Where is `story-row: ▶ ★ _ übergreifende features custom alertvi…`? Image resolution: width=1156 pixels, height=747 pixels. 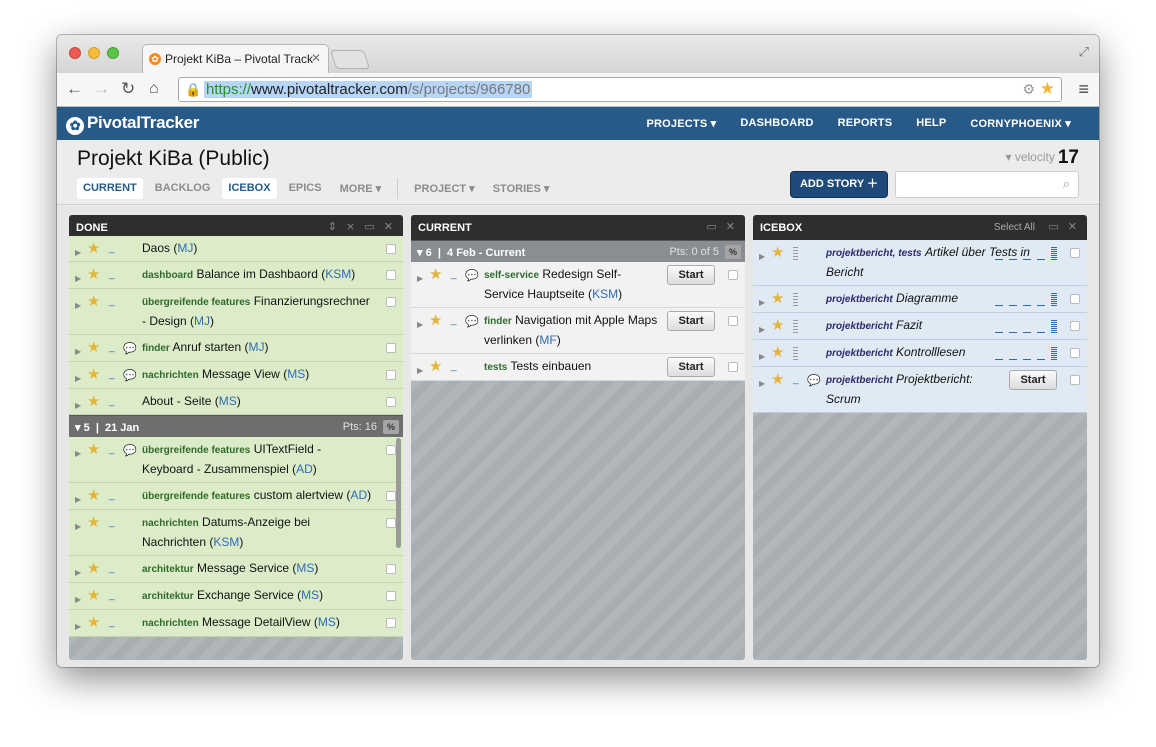
story-row: ▶ ★ _ übergreifende features custom alertvi… is located at coordinates (236, 496).